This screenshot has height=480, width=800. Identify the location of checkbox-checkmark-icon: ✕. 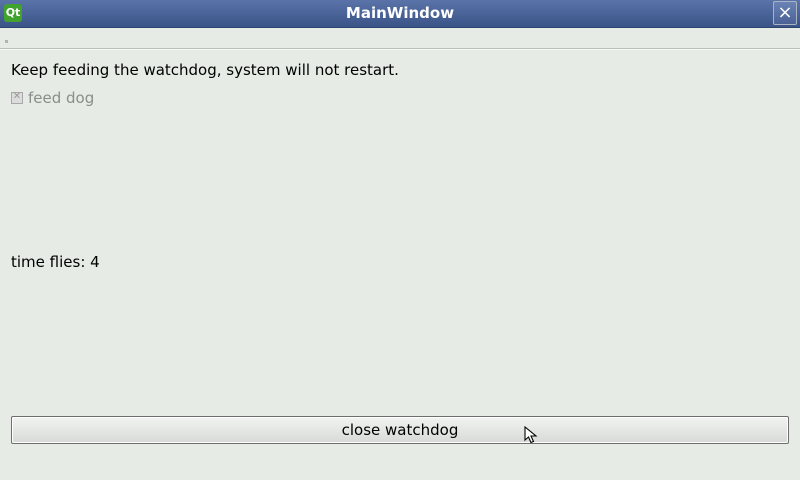
(17, 96).